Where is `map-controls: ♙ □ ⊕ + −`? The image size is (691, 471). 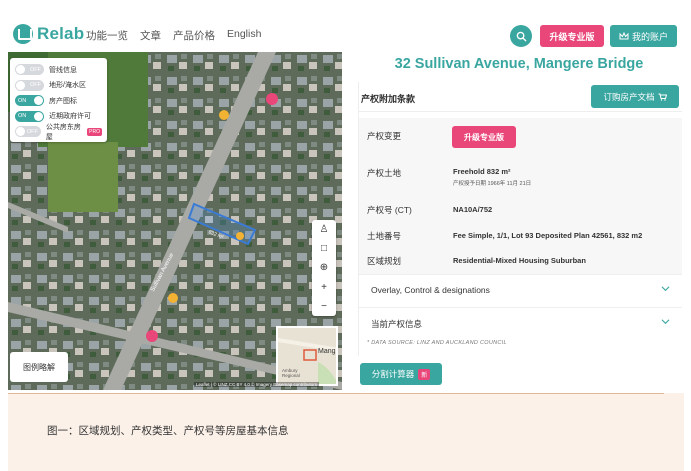 map-controls: ♙ □ ⊕ + − is located at coordinates (324, 268).